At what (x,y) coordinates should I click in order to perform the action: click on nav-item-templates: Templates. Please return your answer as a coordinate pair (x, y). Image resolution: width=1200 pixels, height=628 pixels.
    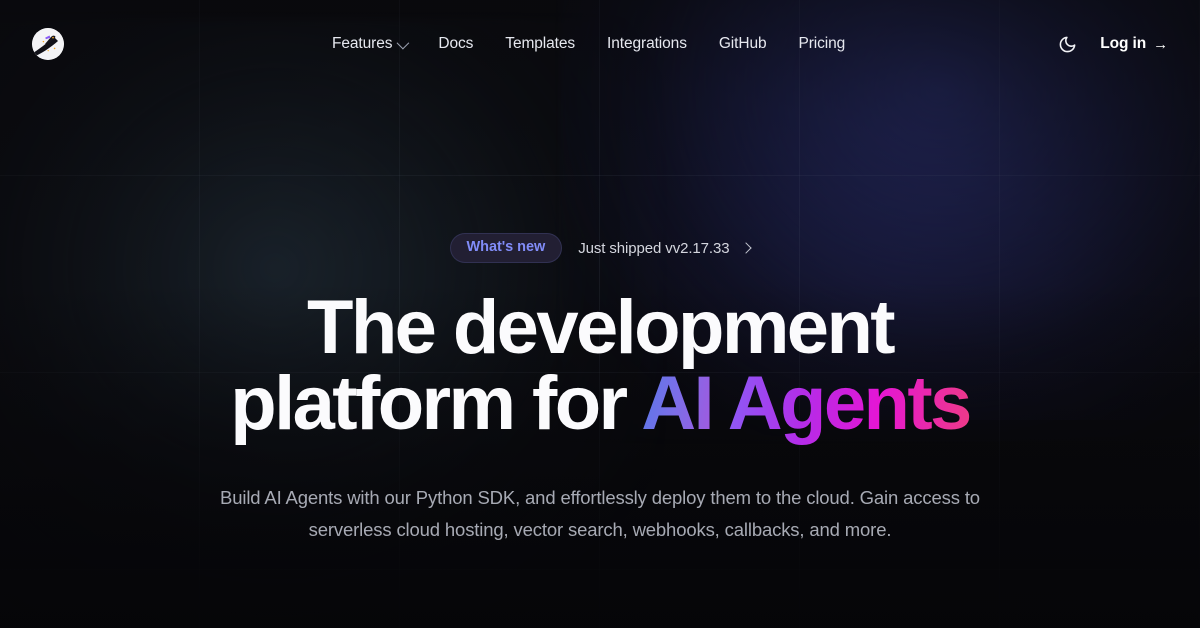
    Looking at the image, I should click on (540, 44).